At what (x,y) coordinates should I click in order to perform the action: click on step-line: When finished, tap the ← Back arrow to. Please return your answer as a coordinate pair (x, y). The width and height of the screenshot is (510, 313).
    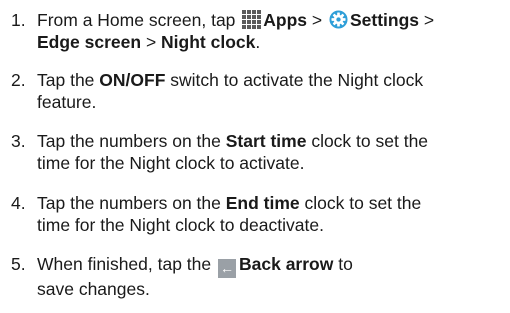
    Looking at the image, I should click on (272, 265).